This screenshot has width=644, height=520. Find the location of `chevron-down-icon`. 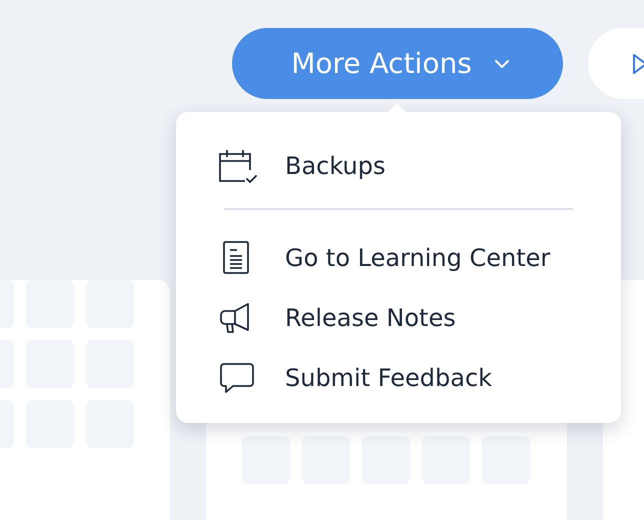

chevron-down-icon is located at coordinates (502, 63).